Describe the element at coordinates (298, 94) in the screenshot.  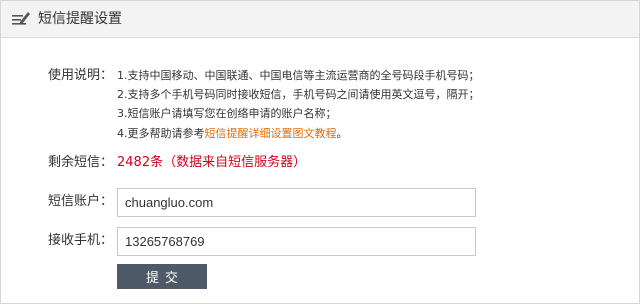
I see `help-line-2: 2.支持多个手机号码同时接收短信，手机号码之间请使用英文逗号，隔开；` at that location.